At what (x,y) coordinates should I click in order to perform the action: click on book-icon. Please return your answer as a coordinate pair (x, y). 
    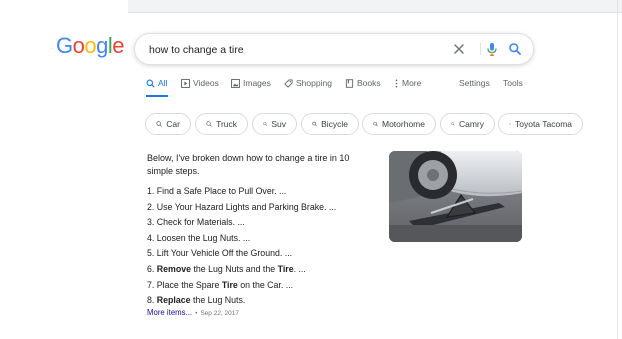
    Looking at the image, I should click on (349, 83).